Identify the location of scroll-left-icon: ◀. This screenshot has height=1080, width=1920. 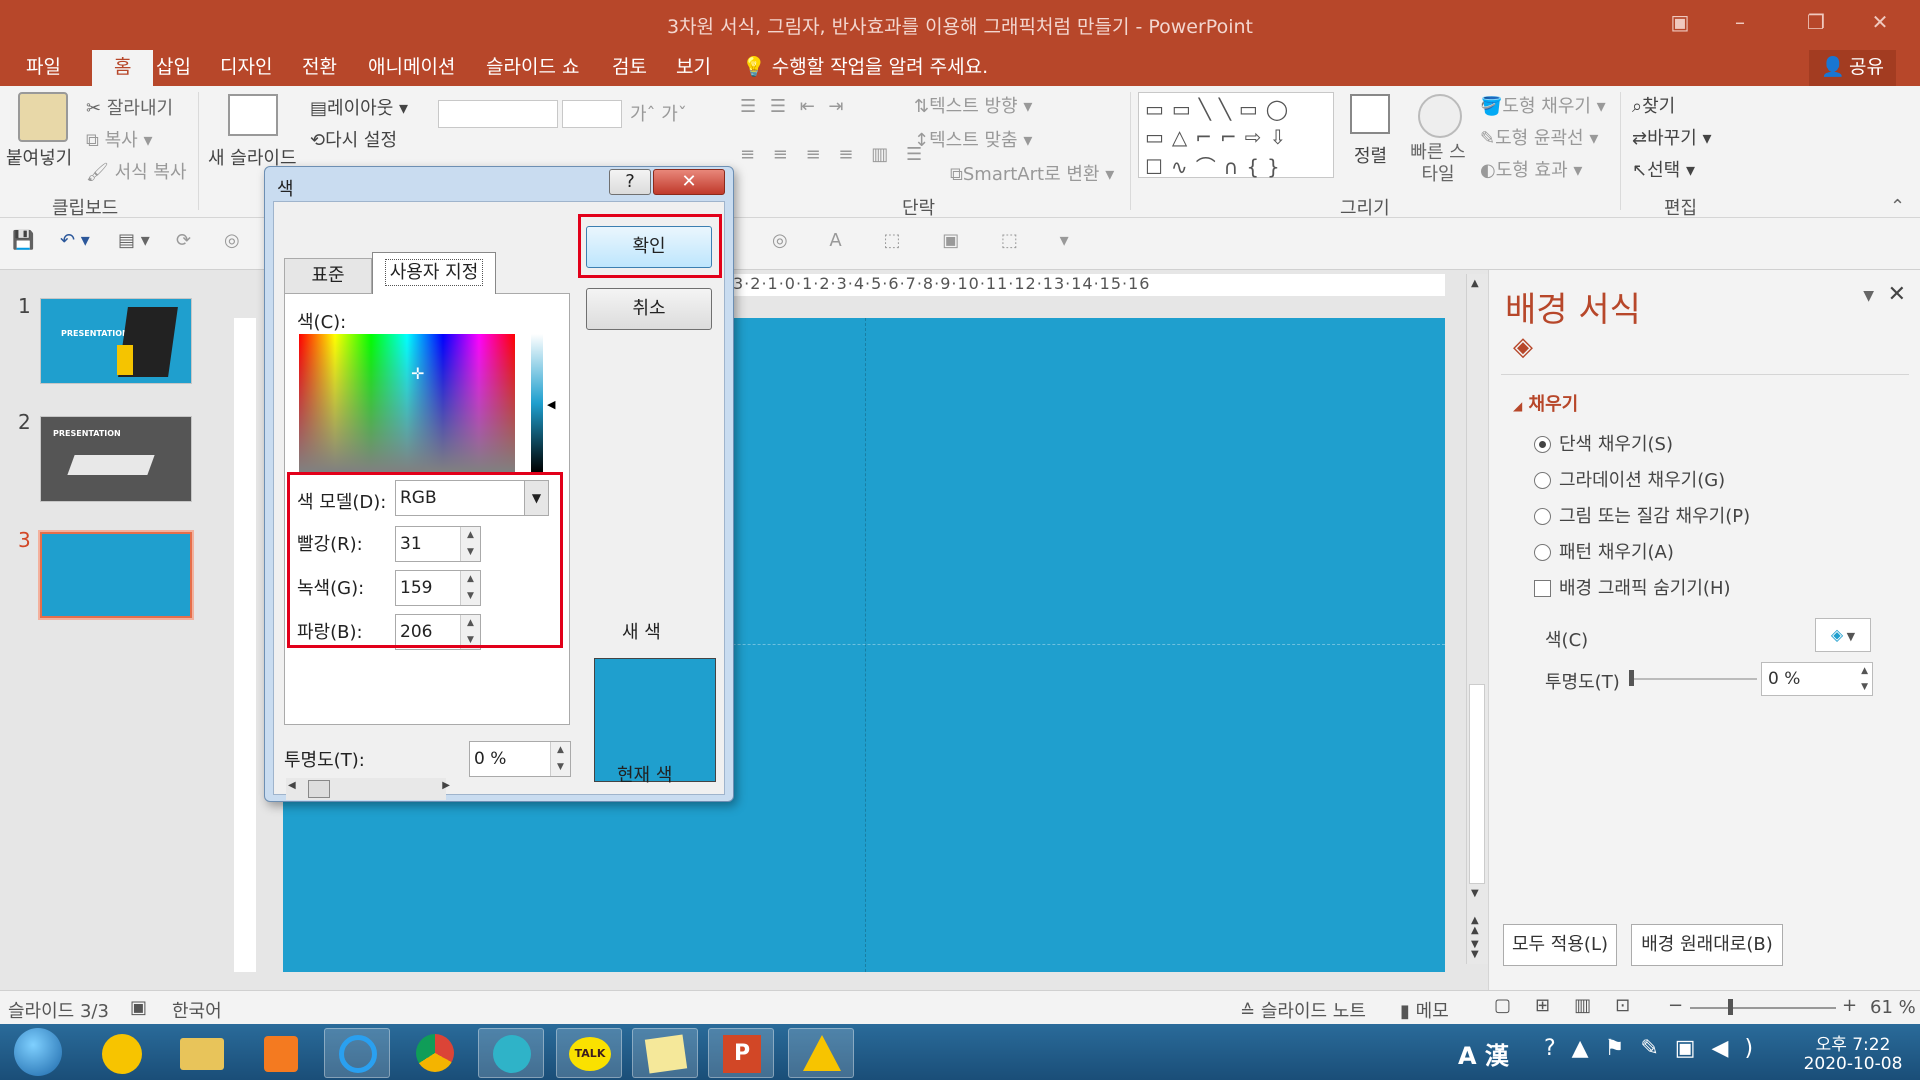
(292, 785).